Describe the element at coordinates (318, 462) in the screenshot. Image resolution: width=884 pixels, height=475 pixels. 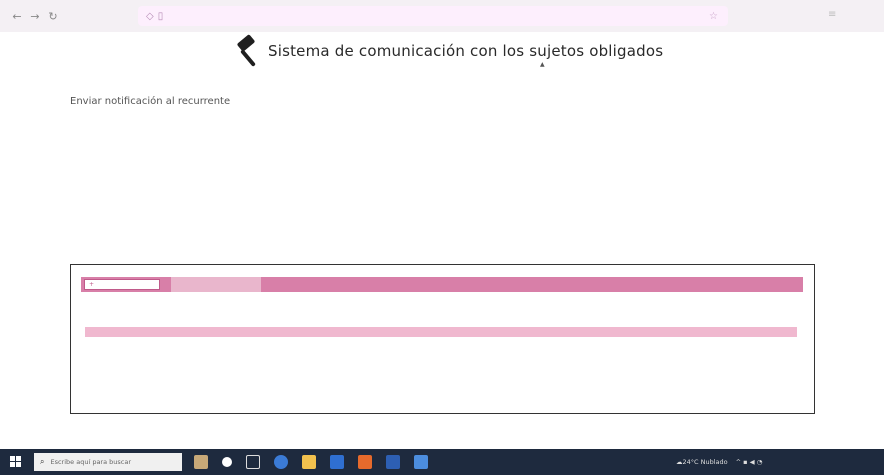
I see `taskbar-apps` at that location.